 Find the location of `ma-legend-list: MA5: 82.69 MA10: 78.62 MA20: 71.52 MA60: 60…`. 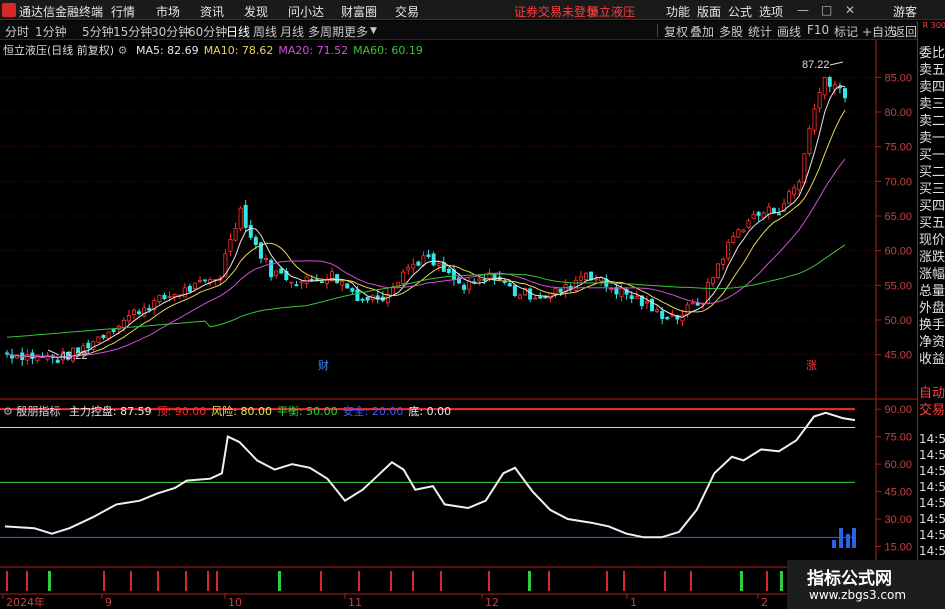

ma-legend-list: MA5: 82.69 MA10: 78.62 MA20: 71.52 MA60: 60… is located at coordinates (277, 50).